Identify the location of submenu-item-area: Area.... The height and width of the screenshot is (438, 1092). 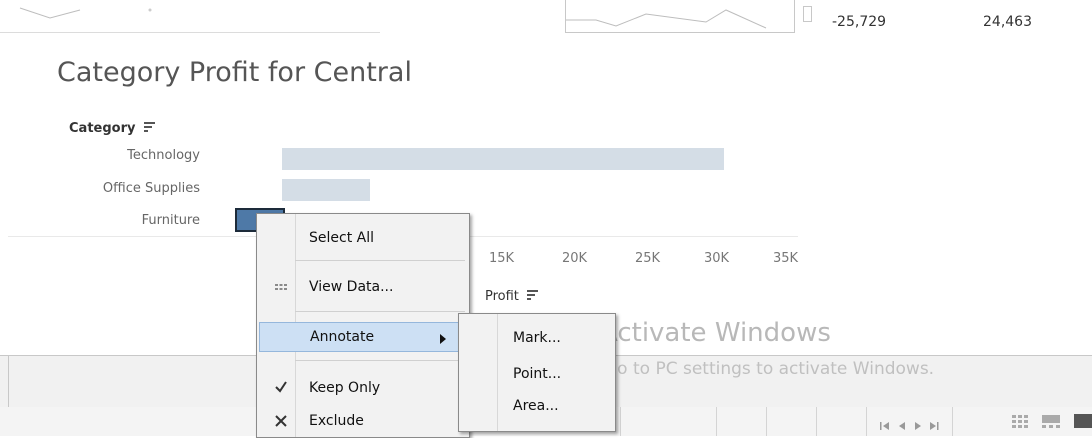
(537, 407).